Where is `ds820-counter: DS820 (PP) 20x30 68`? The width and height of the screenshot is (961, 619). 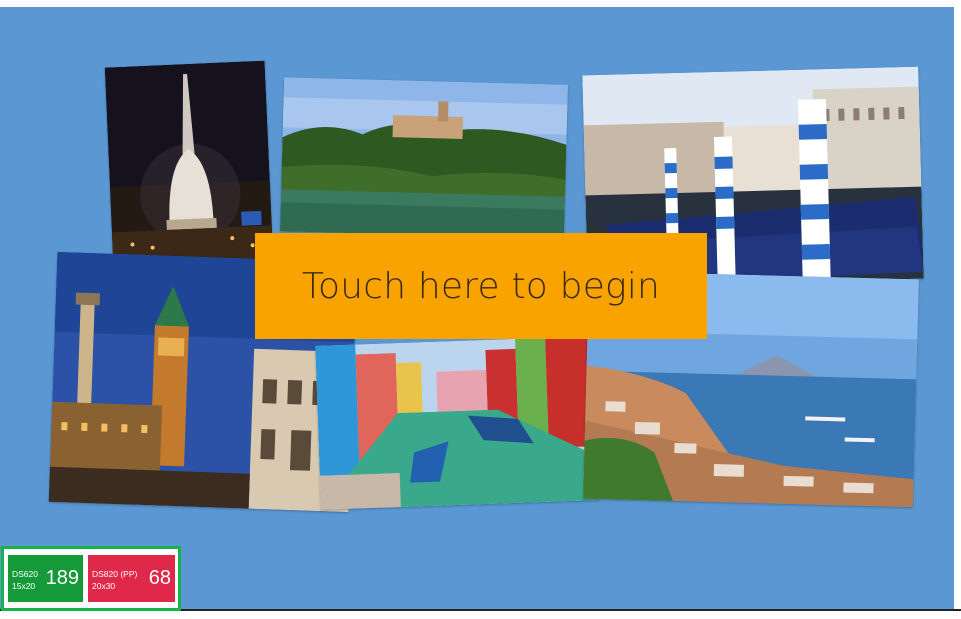
ds820-counter: DS820 (PP) 20x30 68 is located at coordinates (131, 578).